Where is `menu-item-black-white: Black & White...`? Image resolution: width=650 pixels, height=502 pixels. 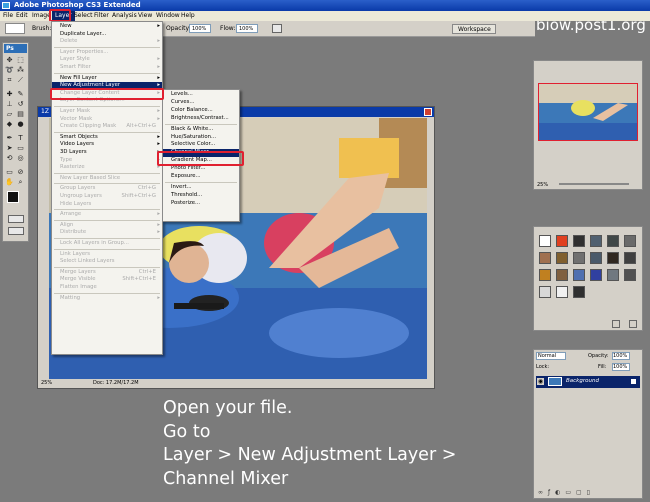 menu-item-black-white: Black & White... is located at coordinates (201, 130).